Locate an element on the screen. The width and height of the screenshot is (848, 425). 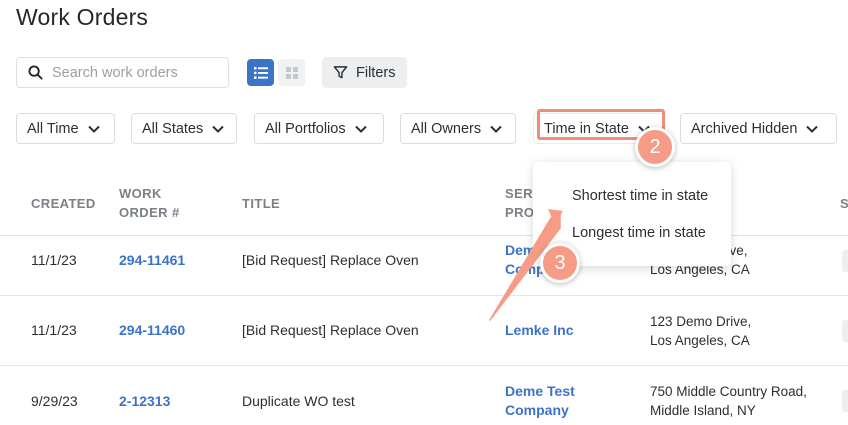
address-line1: 123 Demo Drive, is located at coordinates (701, 321).